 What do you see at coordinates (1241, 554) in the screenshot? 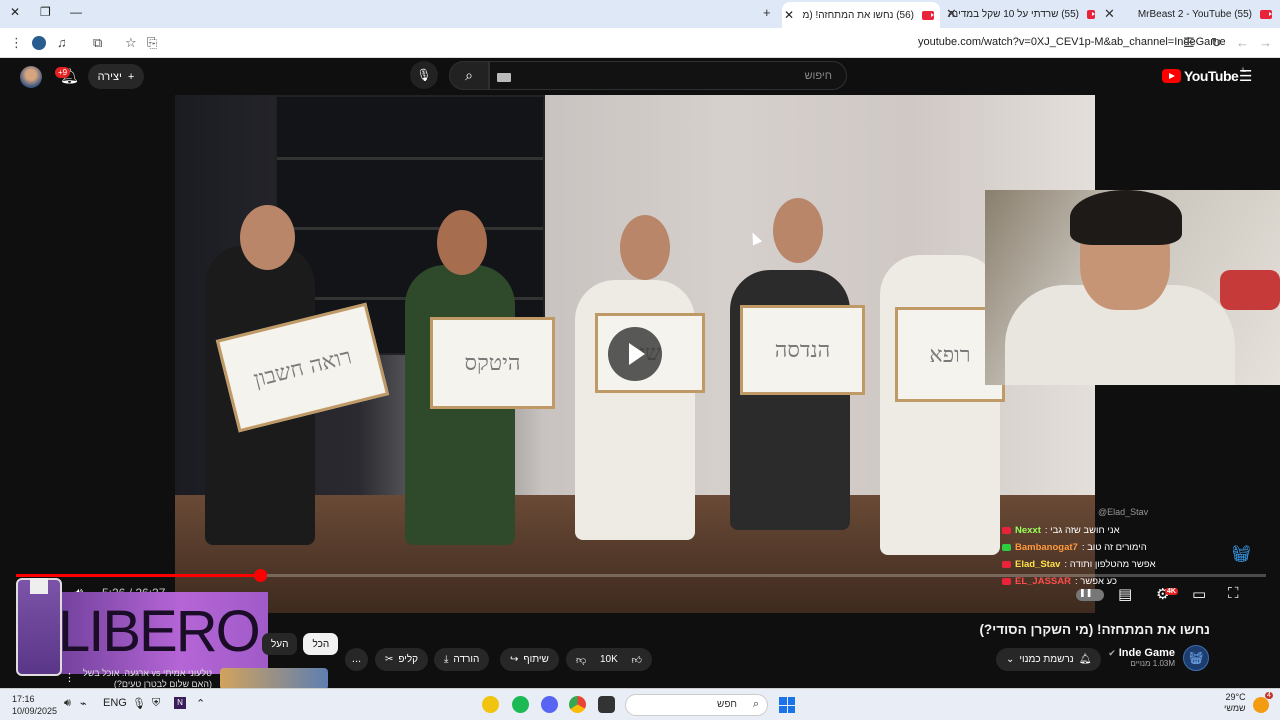
I see `shopping-basket-icon: 🧺︎` at bounding box center [1241, 554].